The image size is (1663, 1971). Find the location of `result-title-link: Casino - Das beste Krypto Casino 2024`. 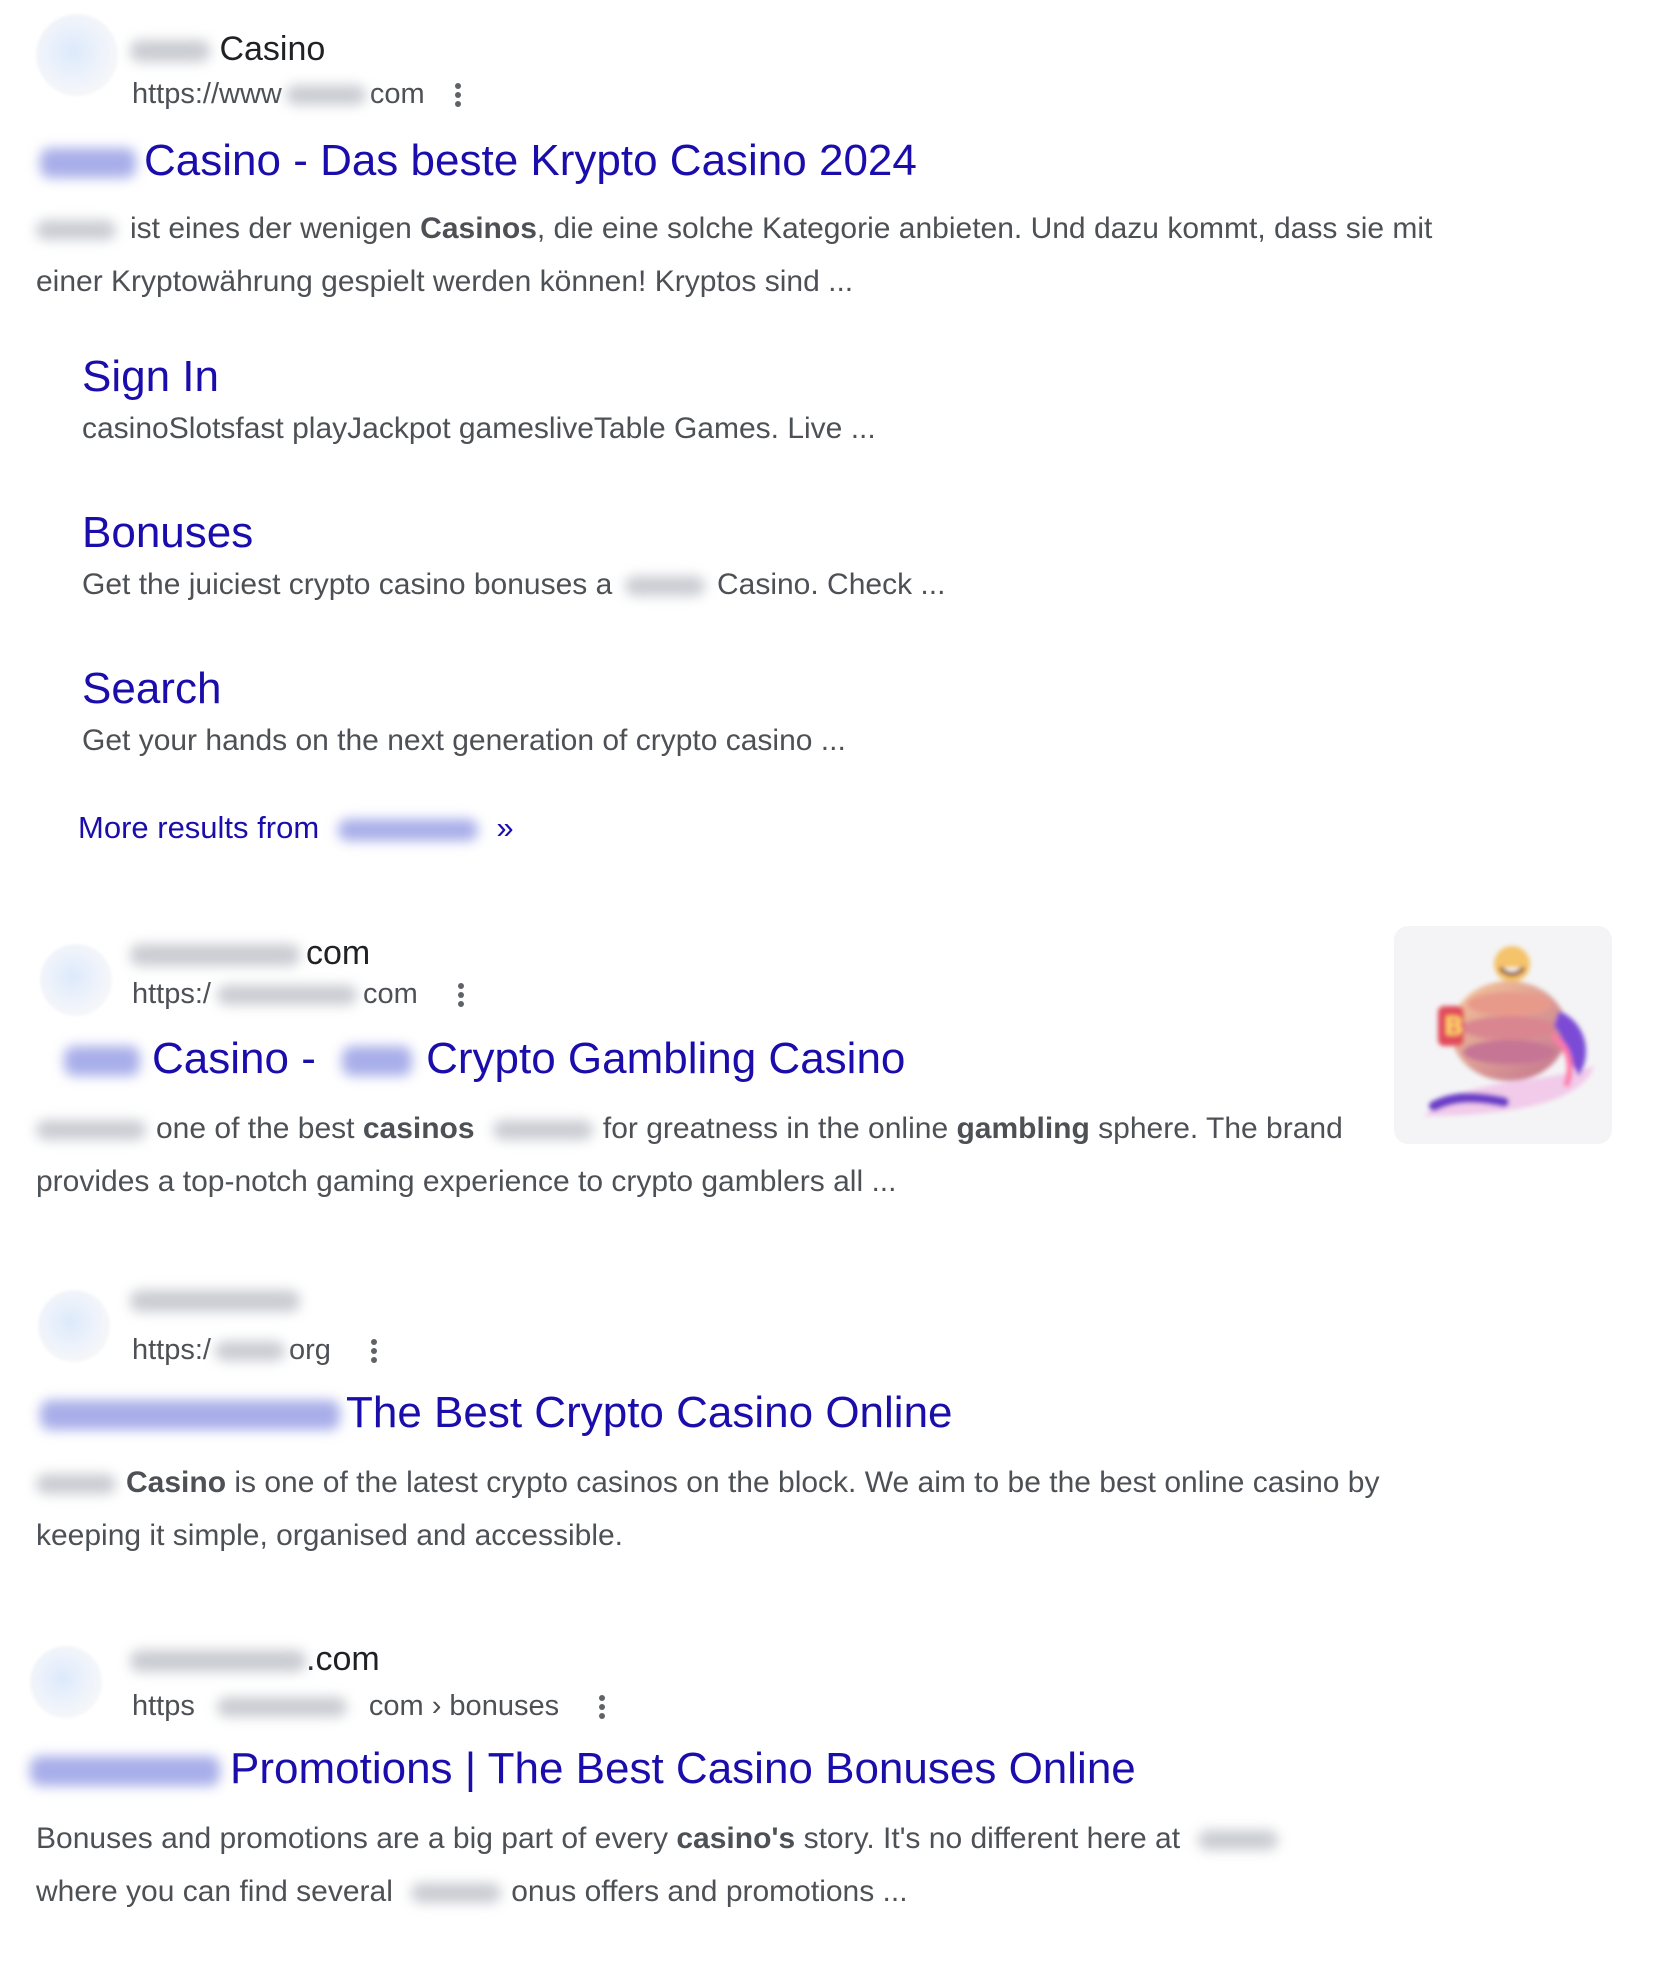

result-title-link: Casino - Das beste Krypto Casino 2024 is located at coordinates (478, 161).